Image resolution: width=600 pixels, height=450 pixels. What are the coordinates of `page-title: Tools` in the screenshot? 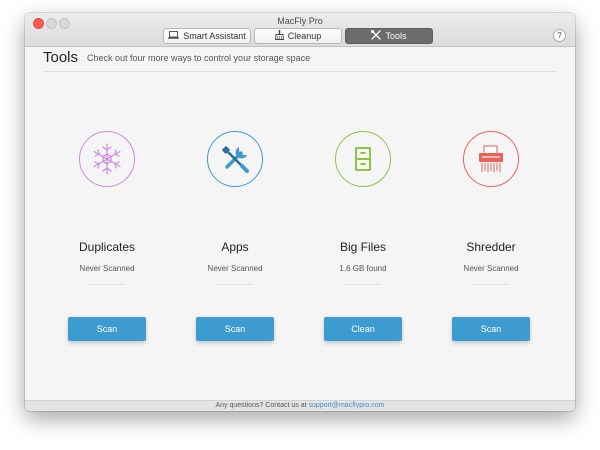 It's located at (61, 57).